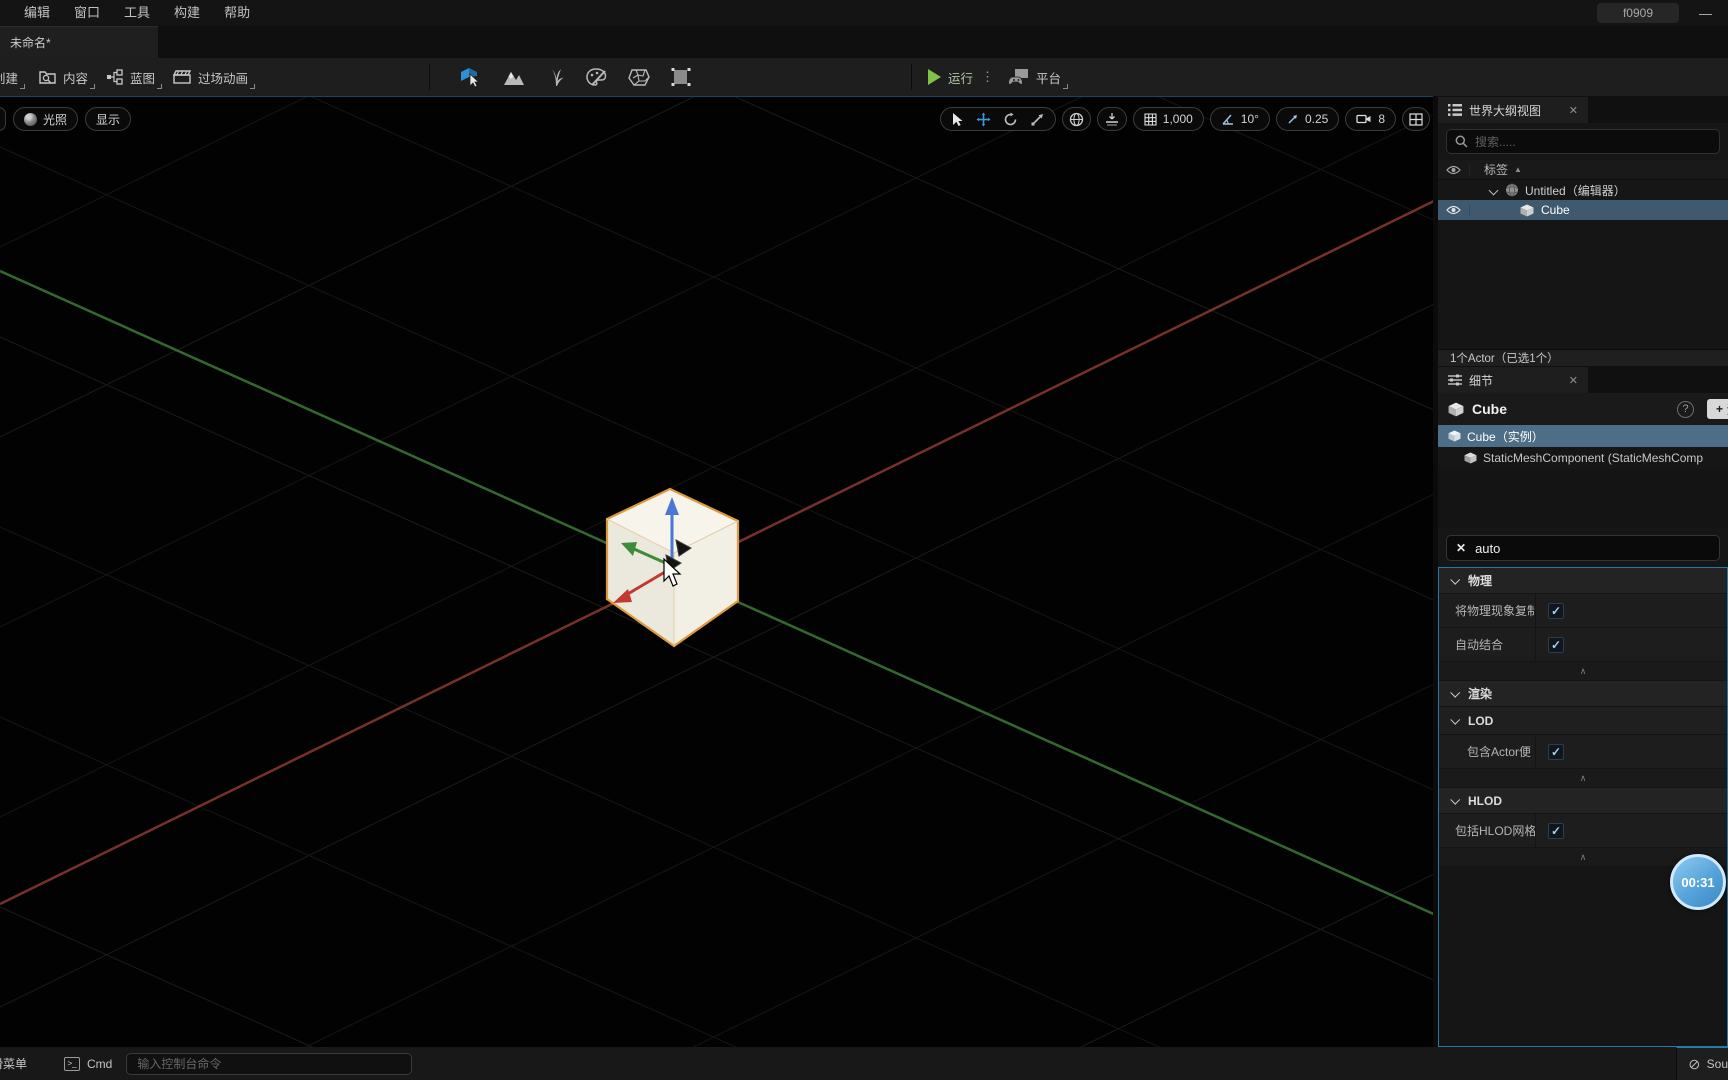  I want to click on outliner-row-cube: Cube, so click(1583, 210).